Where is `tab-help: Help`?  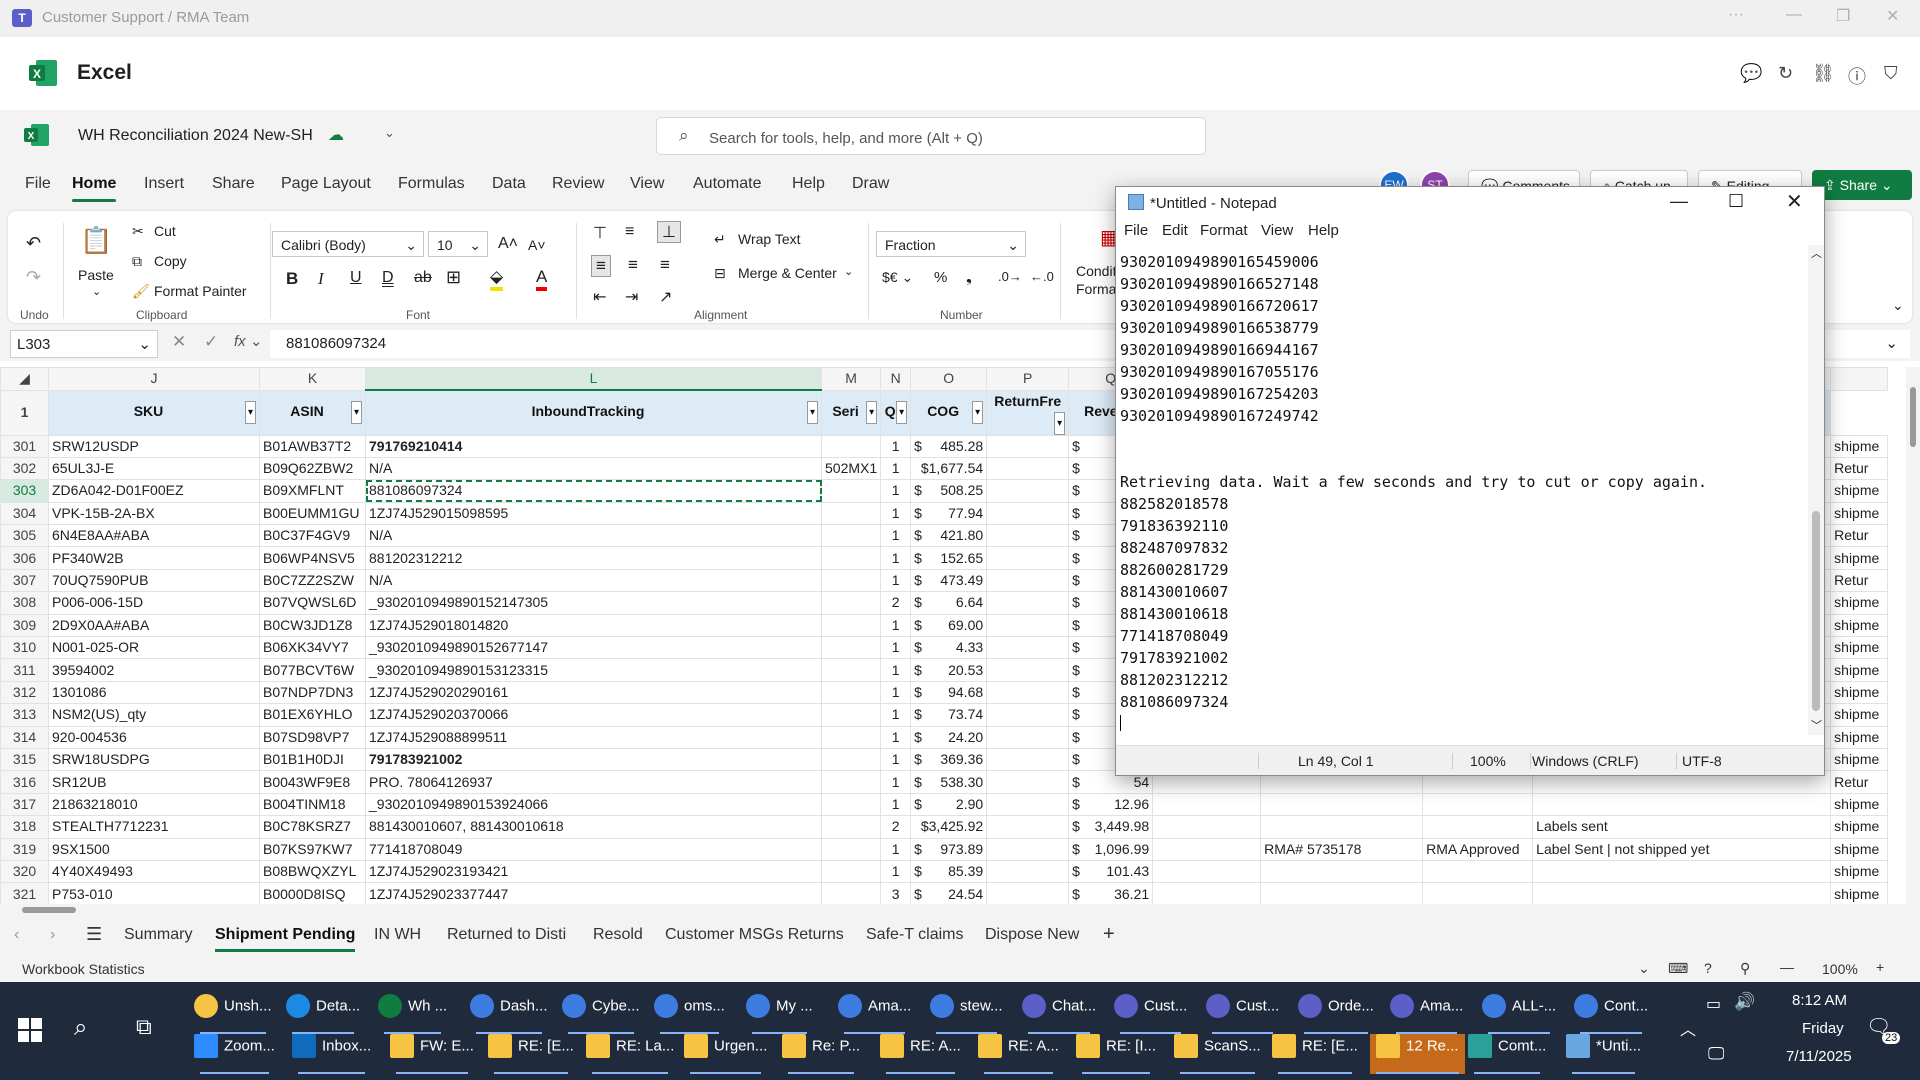
tab-help: Help is located at coordinates (808, 184).